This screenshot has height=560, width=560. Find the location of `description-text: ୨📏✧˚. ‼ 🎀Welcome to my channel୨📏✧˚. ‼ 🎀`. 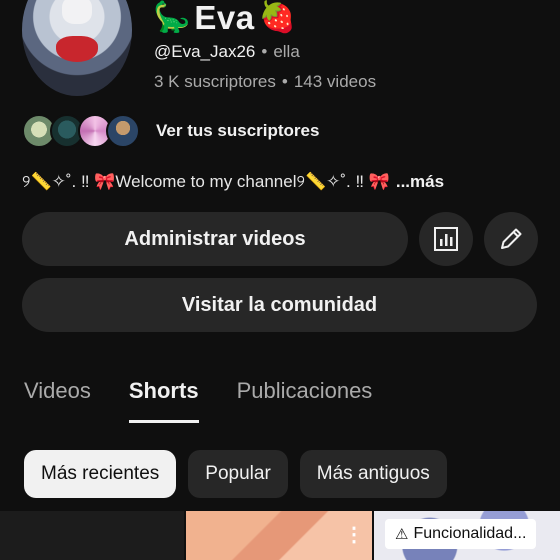

description-text: ୨📏✧˚. ‼ 🎀Welcome to my channel୨📏✧˚. ‼ 🎀 is located at coordinates (206, 181).